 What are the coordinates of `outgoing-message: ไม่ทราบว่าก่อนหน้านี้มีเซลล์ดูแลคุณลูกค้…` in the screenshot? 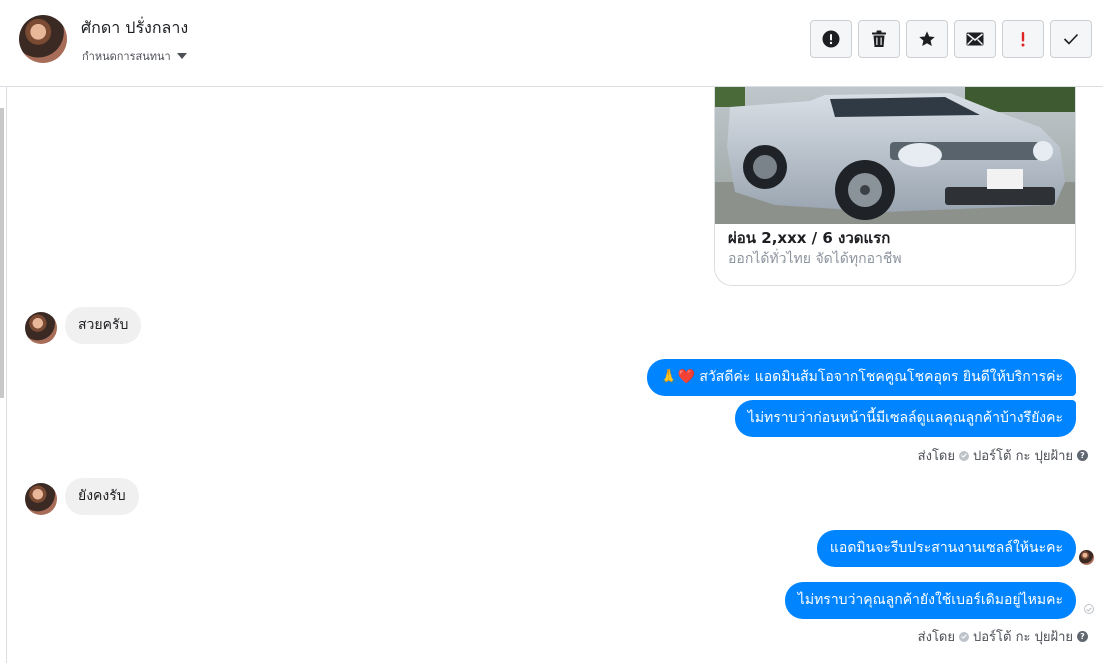 It's located at (905, 418).